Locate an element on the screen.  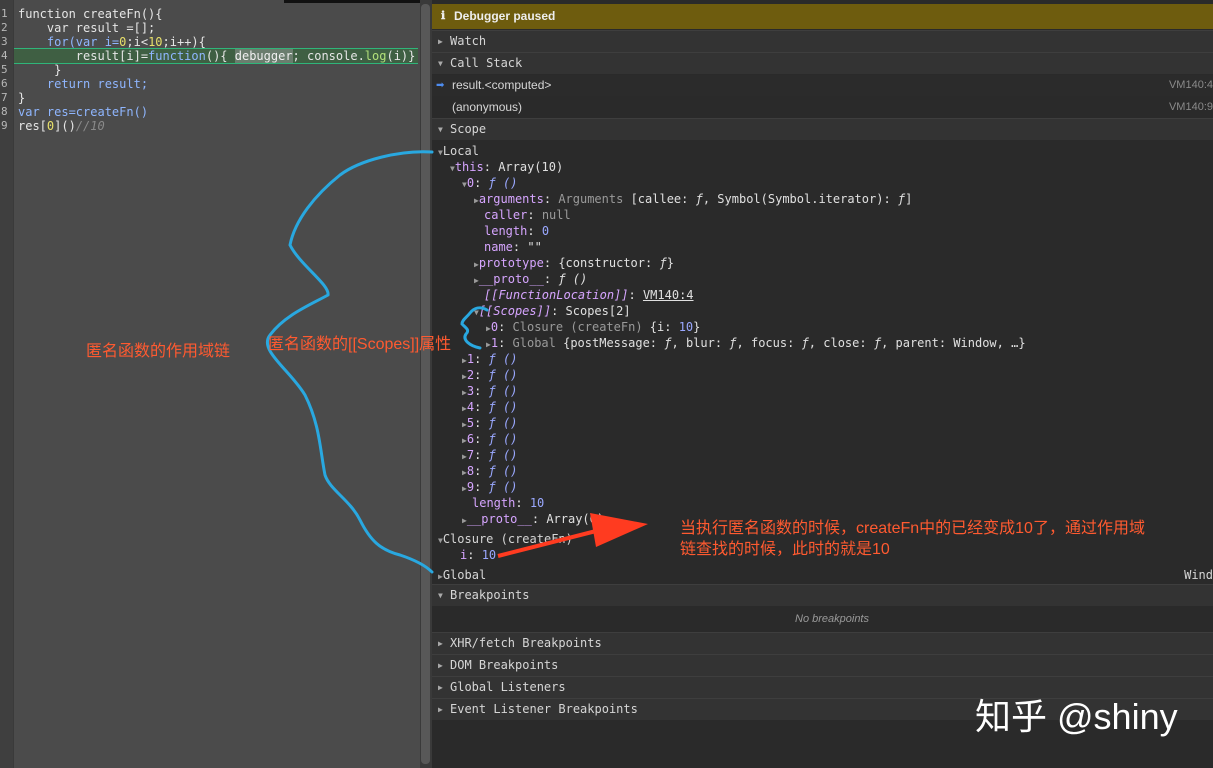
annotation-scope-chain: 匿名函数的作用域链 is located at coordinates (158, 351).